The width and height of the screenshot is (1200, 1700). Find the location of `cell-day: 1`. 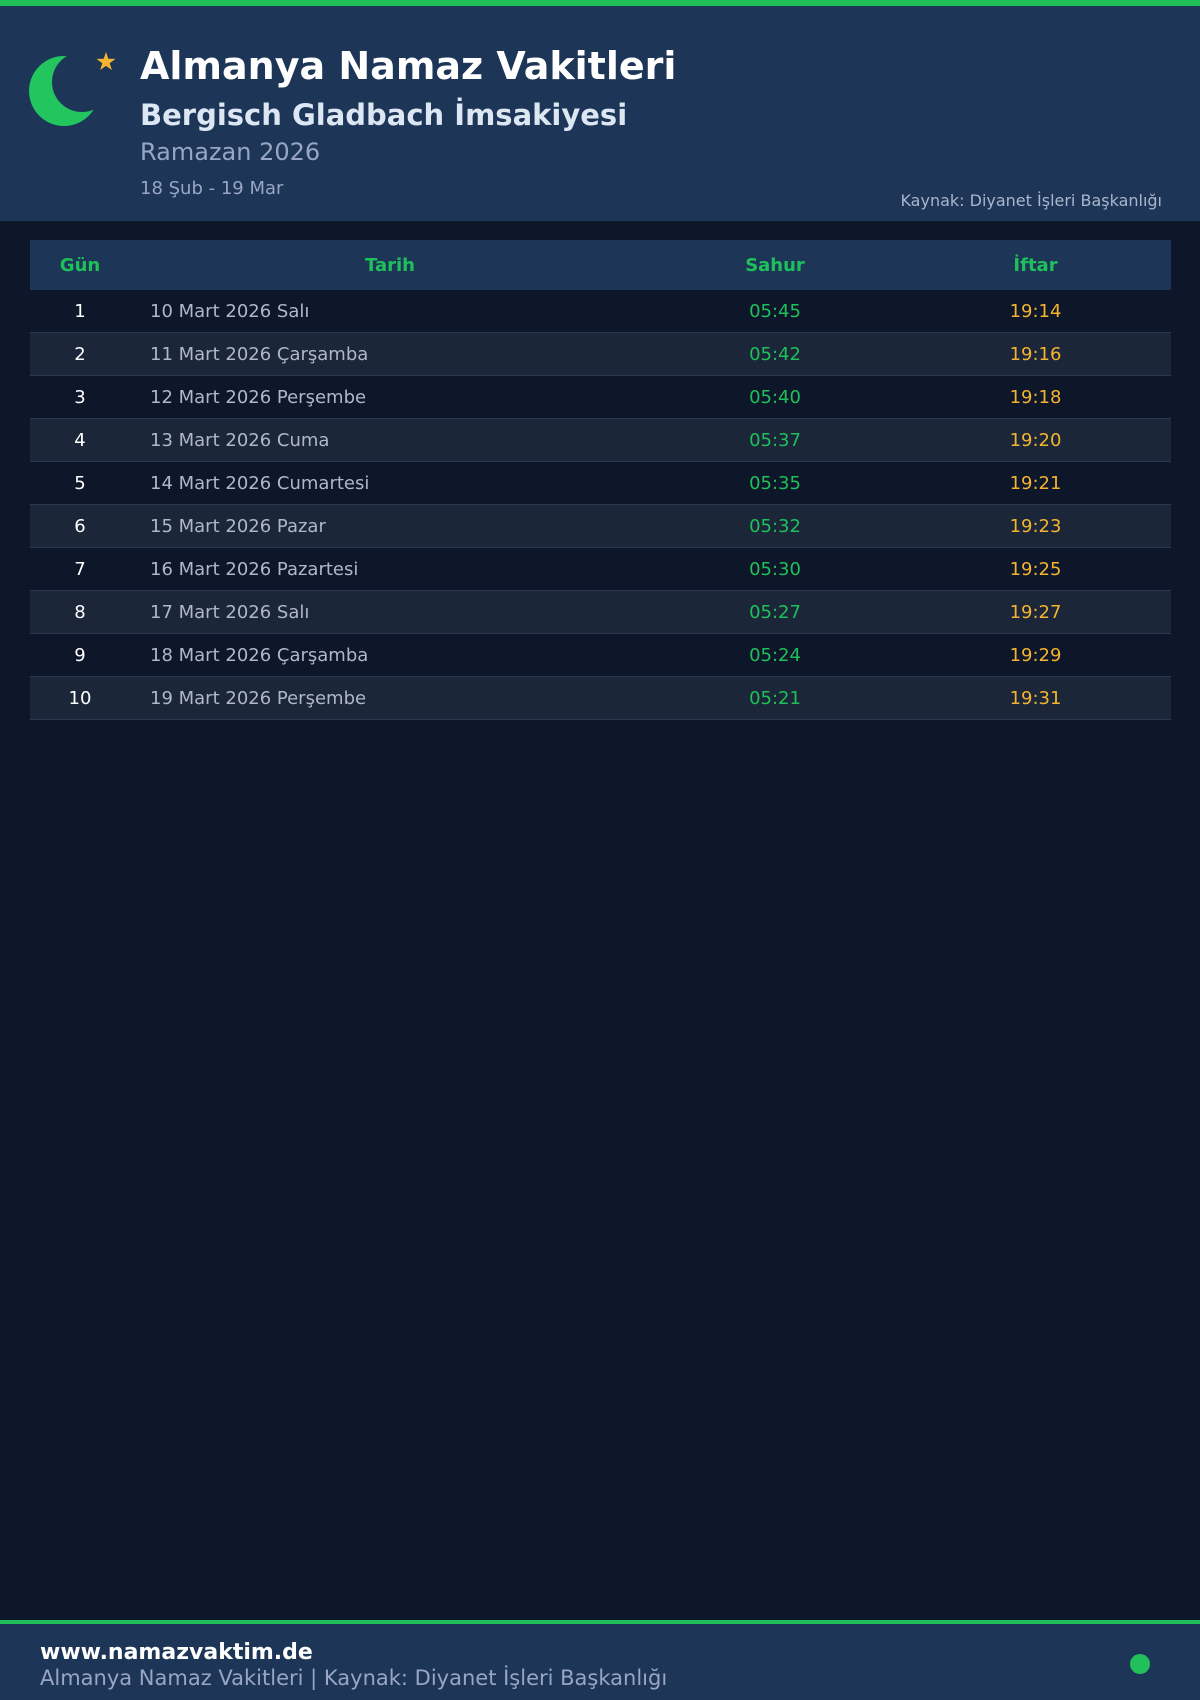

cell-day: 1 is located at coordinates (80, 311).